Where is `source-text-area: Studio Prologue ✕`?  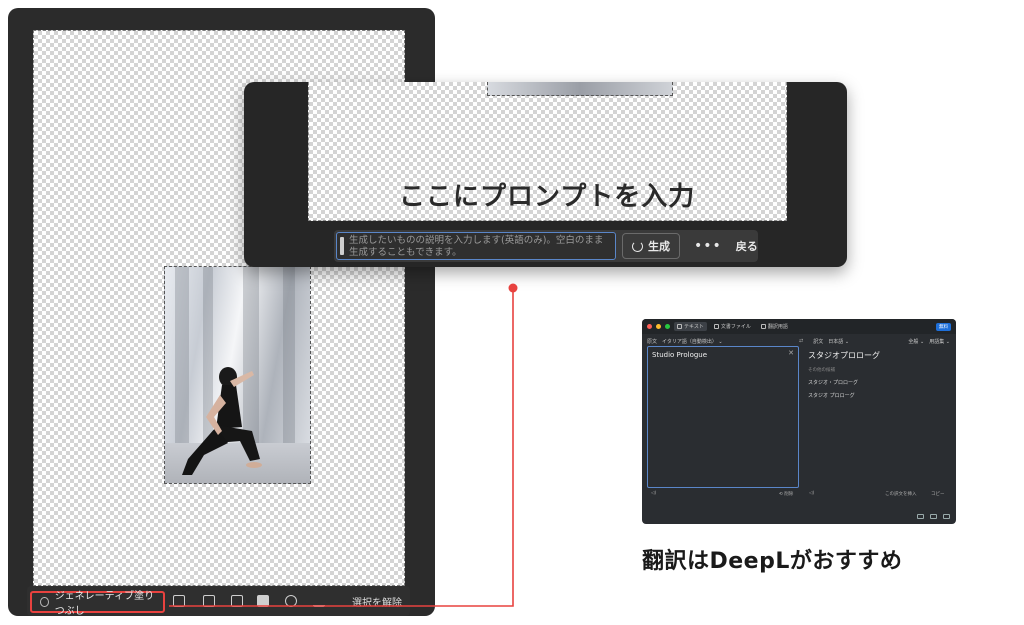 source-text-area: Studio Prologue ✕ is located at coordinates (723, 417).